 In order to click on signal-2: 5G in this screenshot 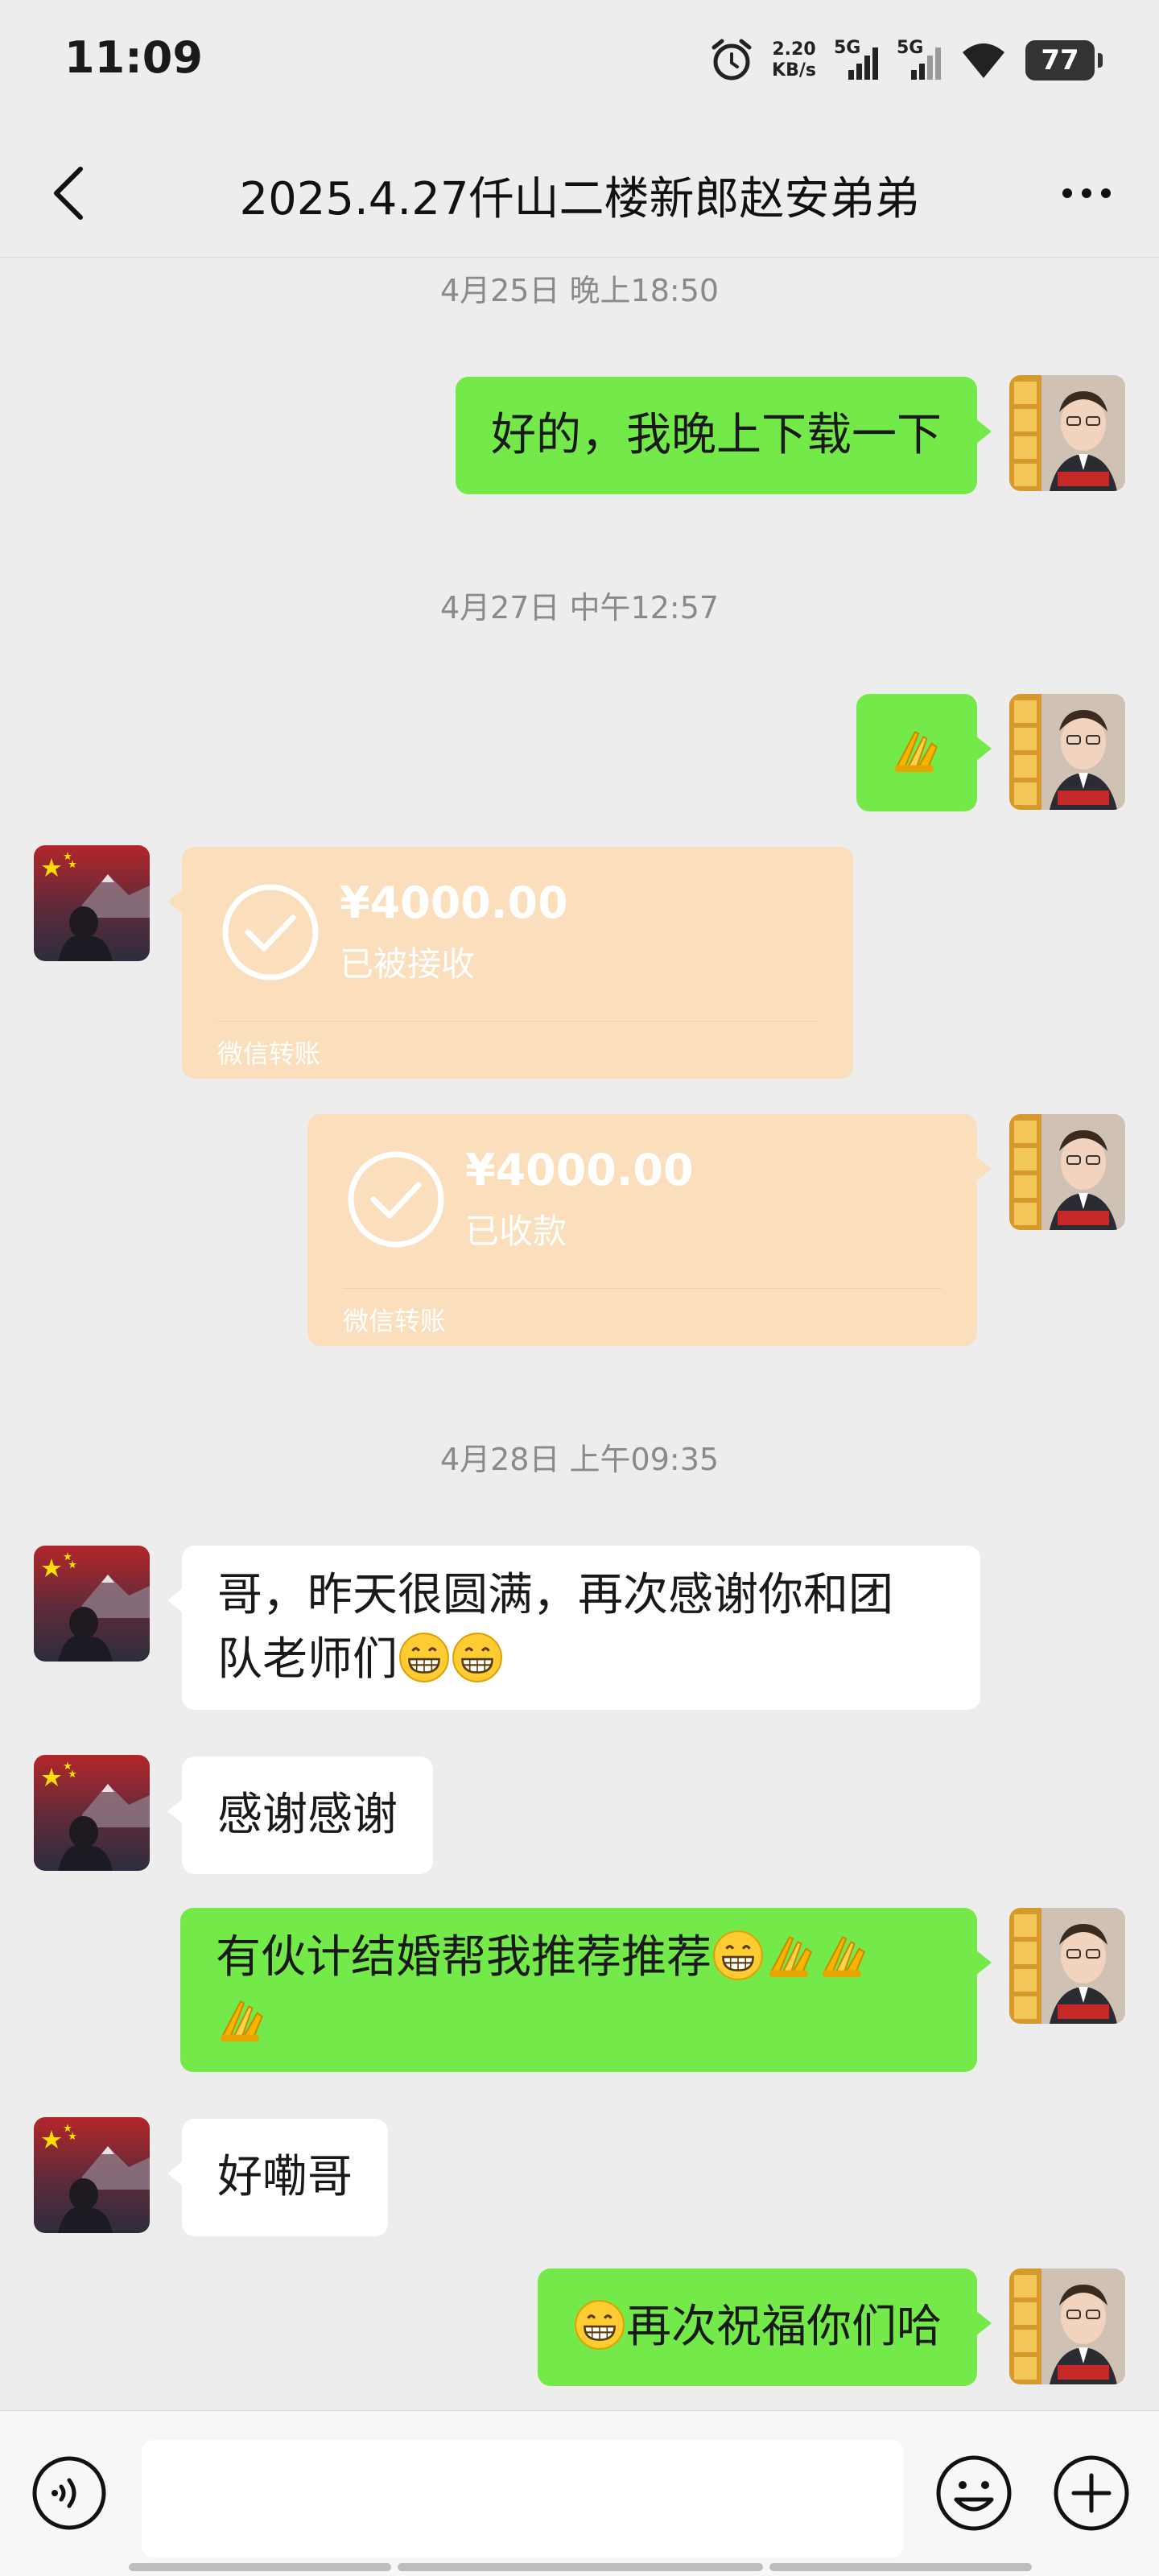, I will do `click(920, 60)`.